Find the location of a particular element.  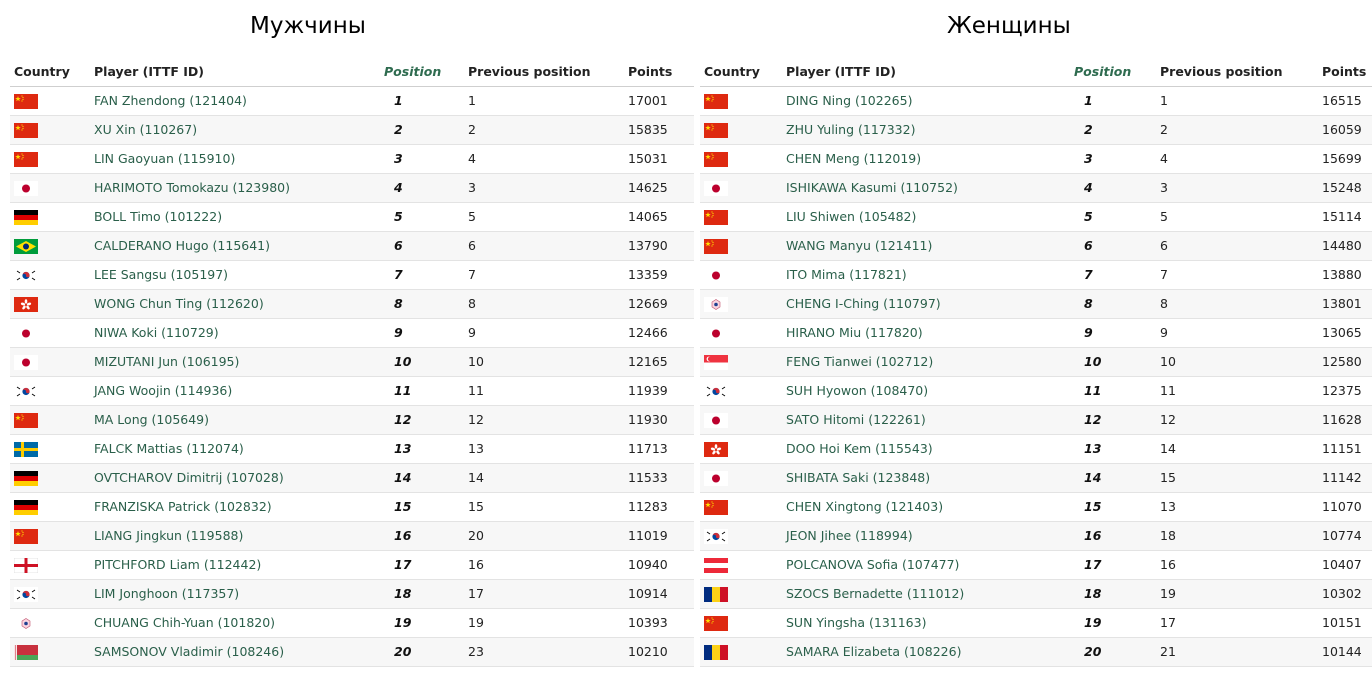

player-link: JEON Jihee (118994) is located at coordinates (926, 536).